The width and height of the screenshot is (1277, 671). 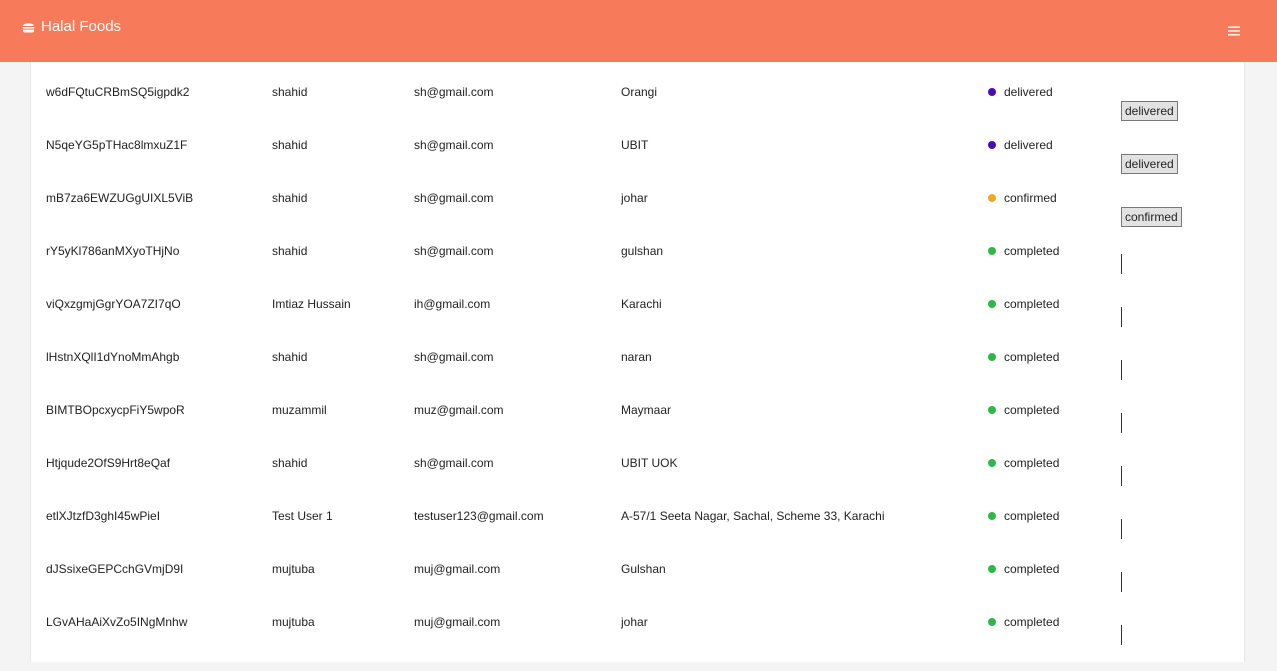 I want to click on burger-icon, so click(x=28, y=27).